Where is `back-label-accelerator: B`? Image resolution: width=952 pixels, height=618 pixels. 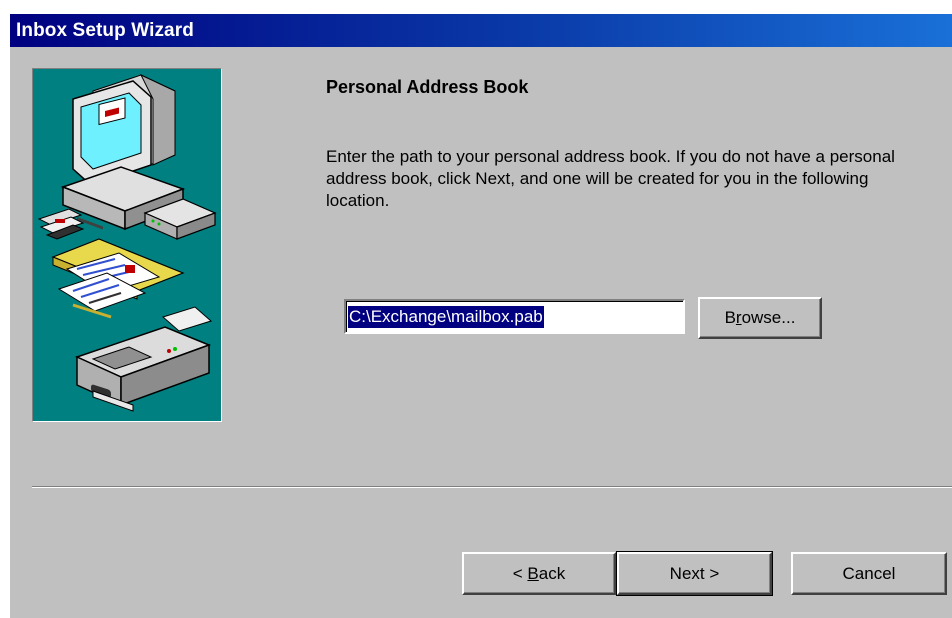
back-label-accelerator: B is located at coordinates (533, 573).